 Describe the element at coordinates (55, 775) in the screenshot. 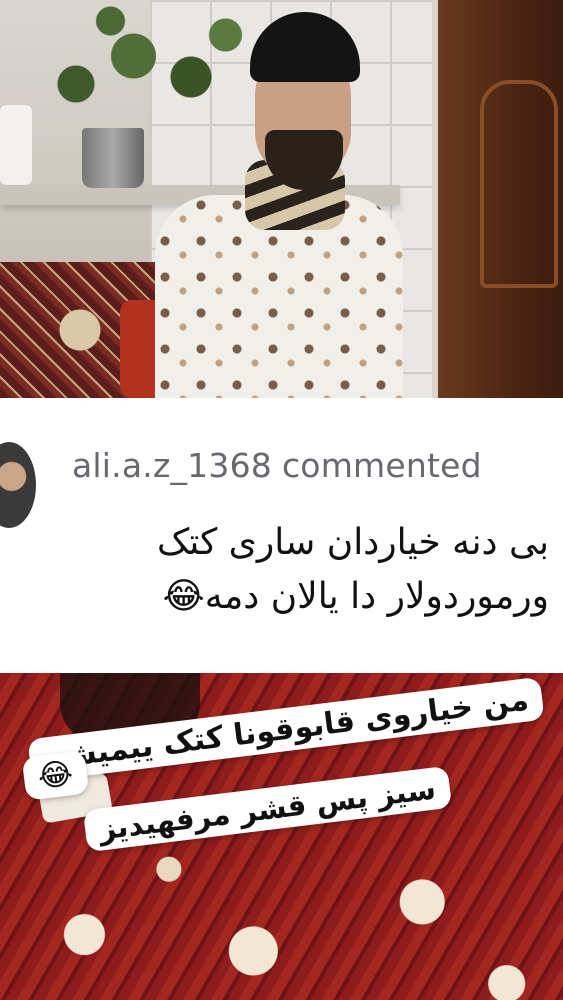

I see `caption-line-2: 😂` at that location.